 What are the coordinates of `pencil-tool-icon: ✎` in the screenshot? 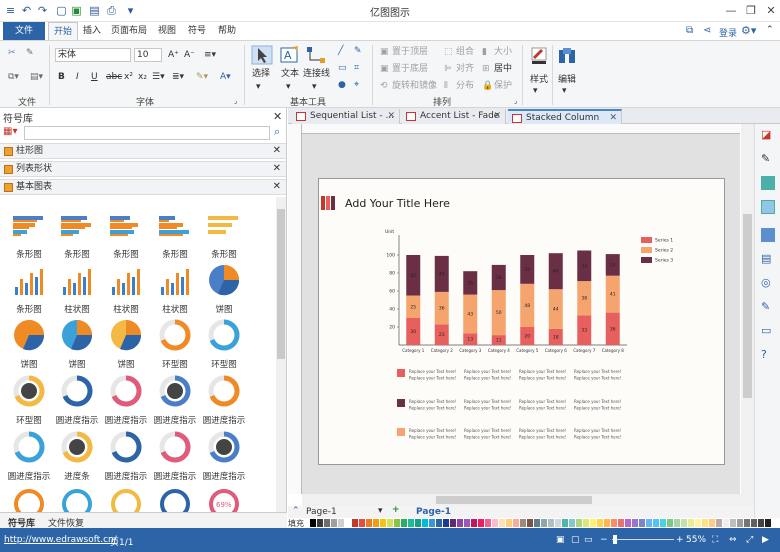 It's located at (358, 51).